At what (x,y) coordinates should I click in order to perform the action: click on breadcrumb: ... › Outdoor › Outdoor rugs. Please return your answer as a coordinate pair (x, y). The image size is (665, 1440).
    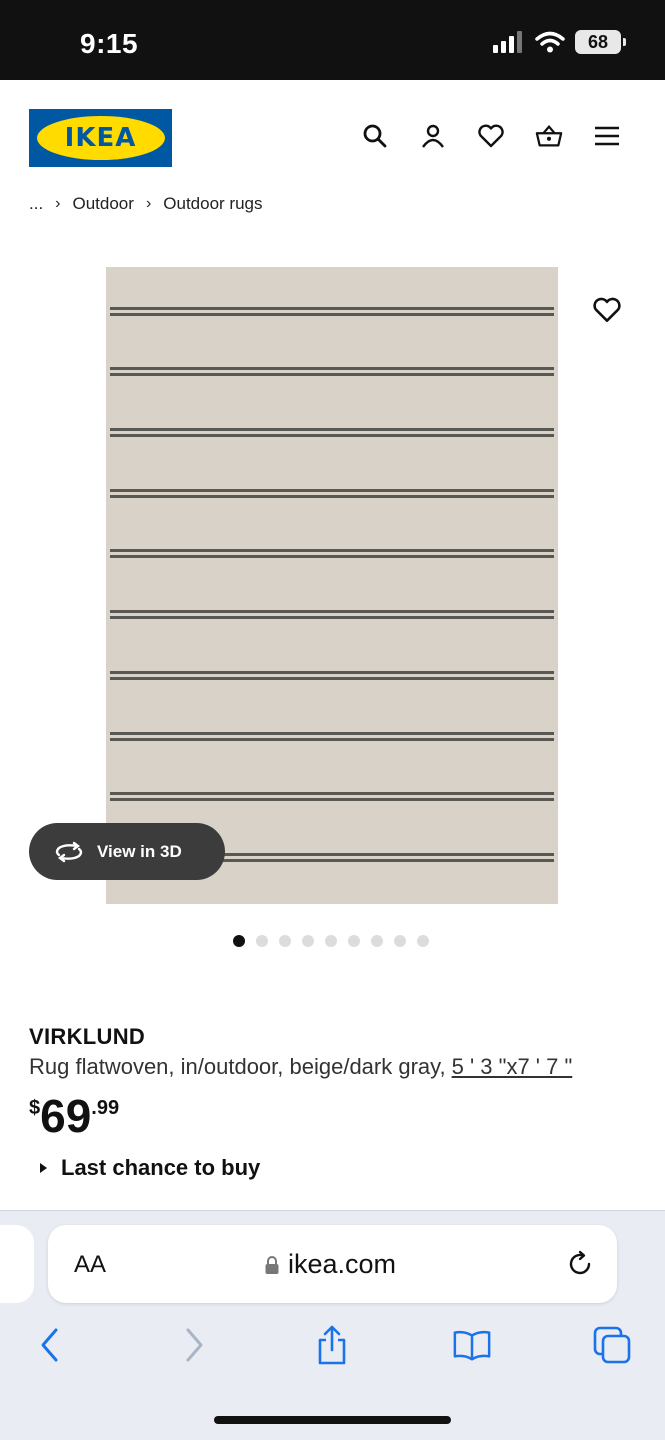
    Looking at the image, I should click on (146, 204).